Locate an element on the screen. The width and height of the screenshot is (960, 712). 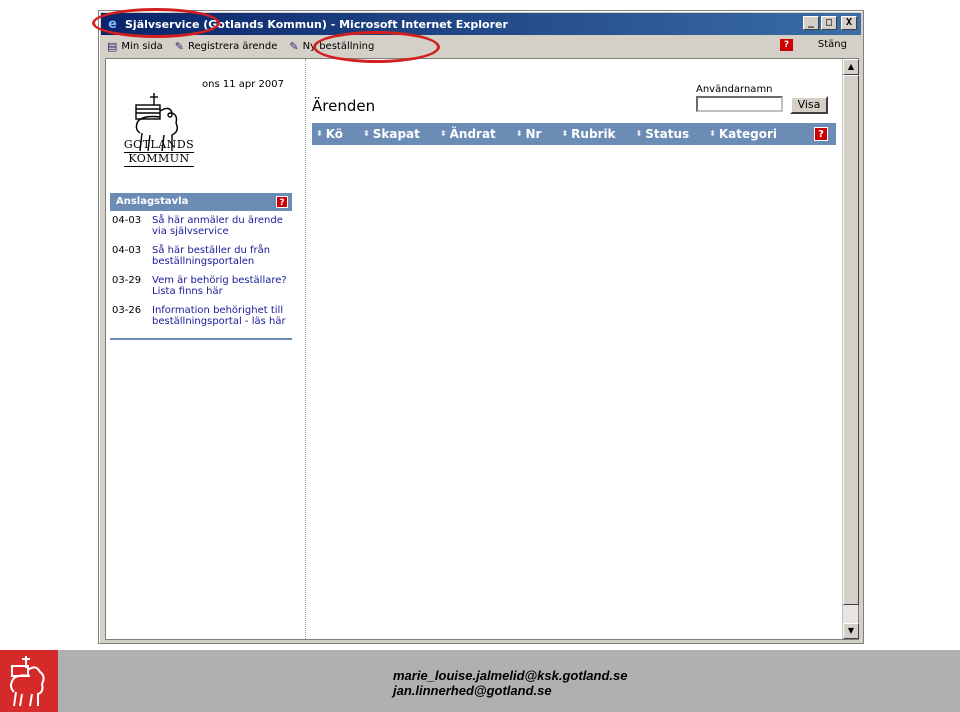
logo-text-line1: GOTLANDS is located at coordinates (159, 144).